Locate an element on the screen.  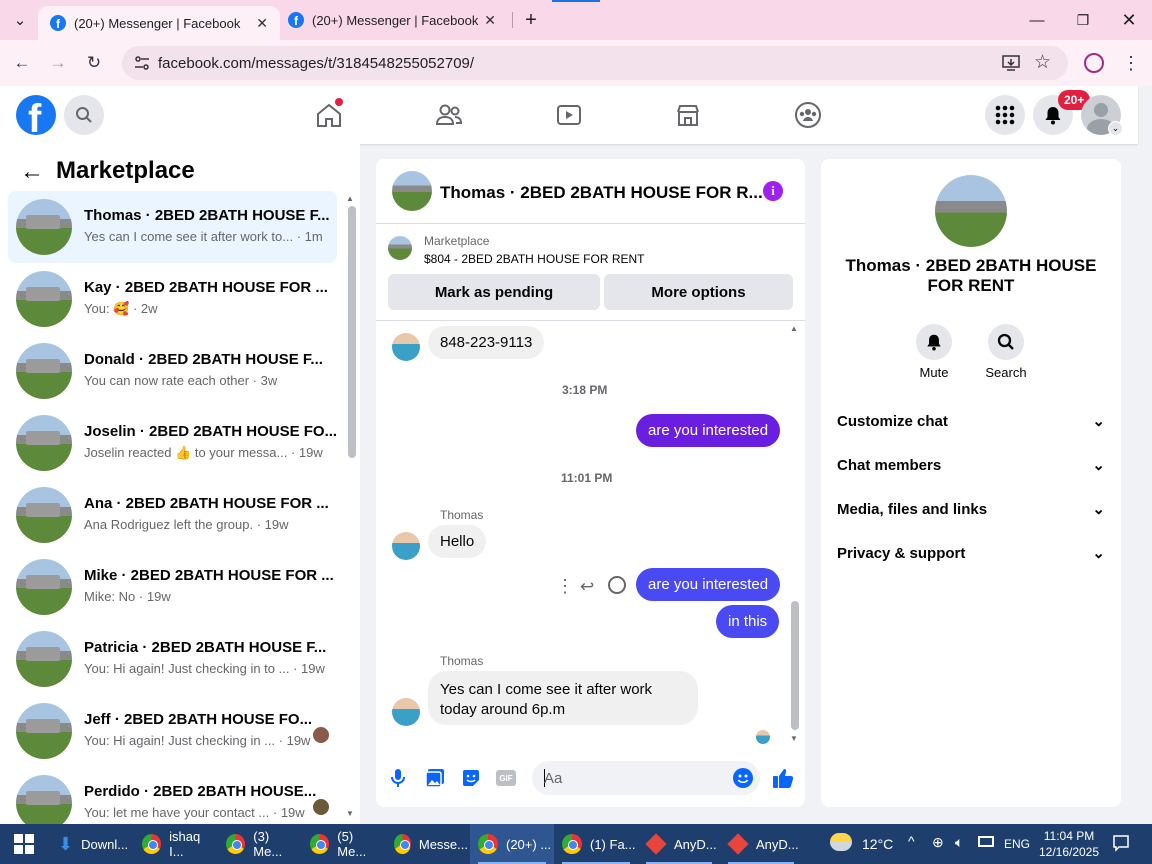
tab-messenger-1: f (20+) Messenger | Facebook ✕ is located at coordinates (159, 23).